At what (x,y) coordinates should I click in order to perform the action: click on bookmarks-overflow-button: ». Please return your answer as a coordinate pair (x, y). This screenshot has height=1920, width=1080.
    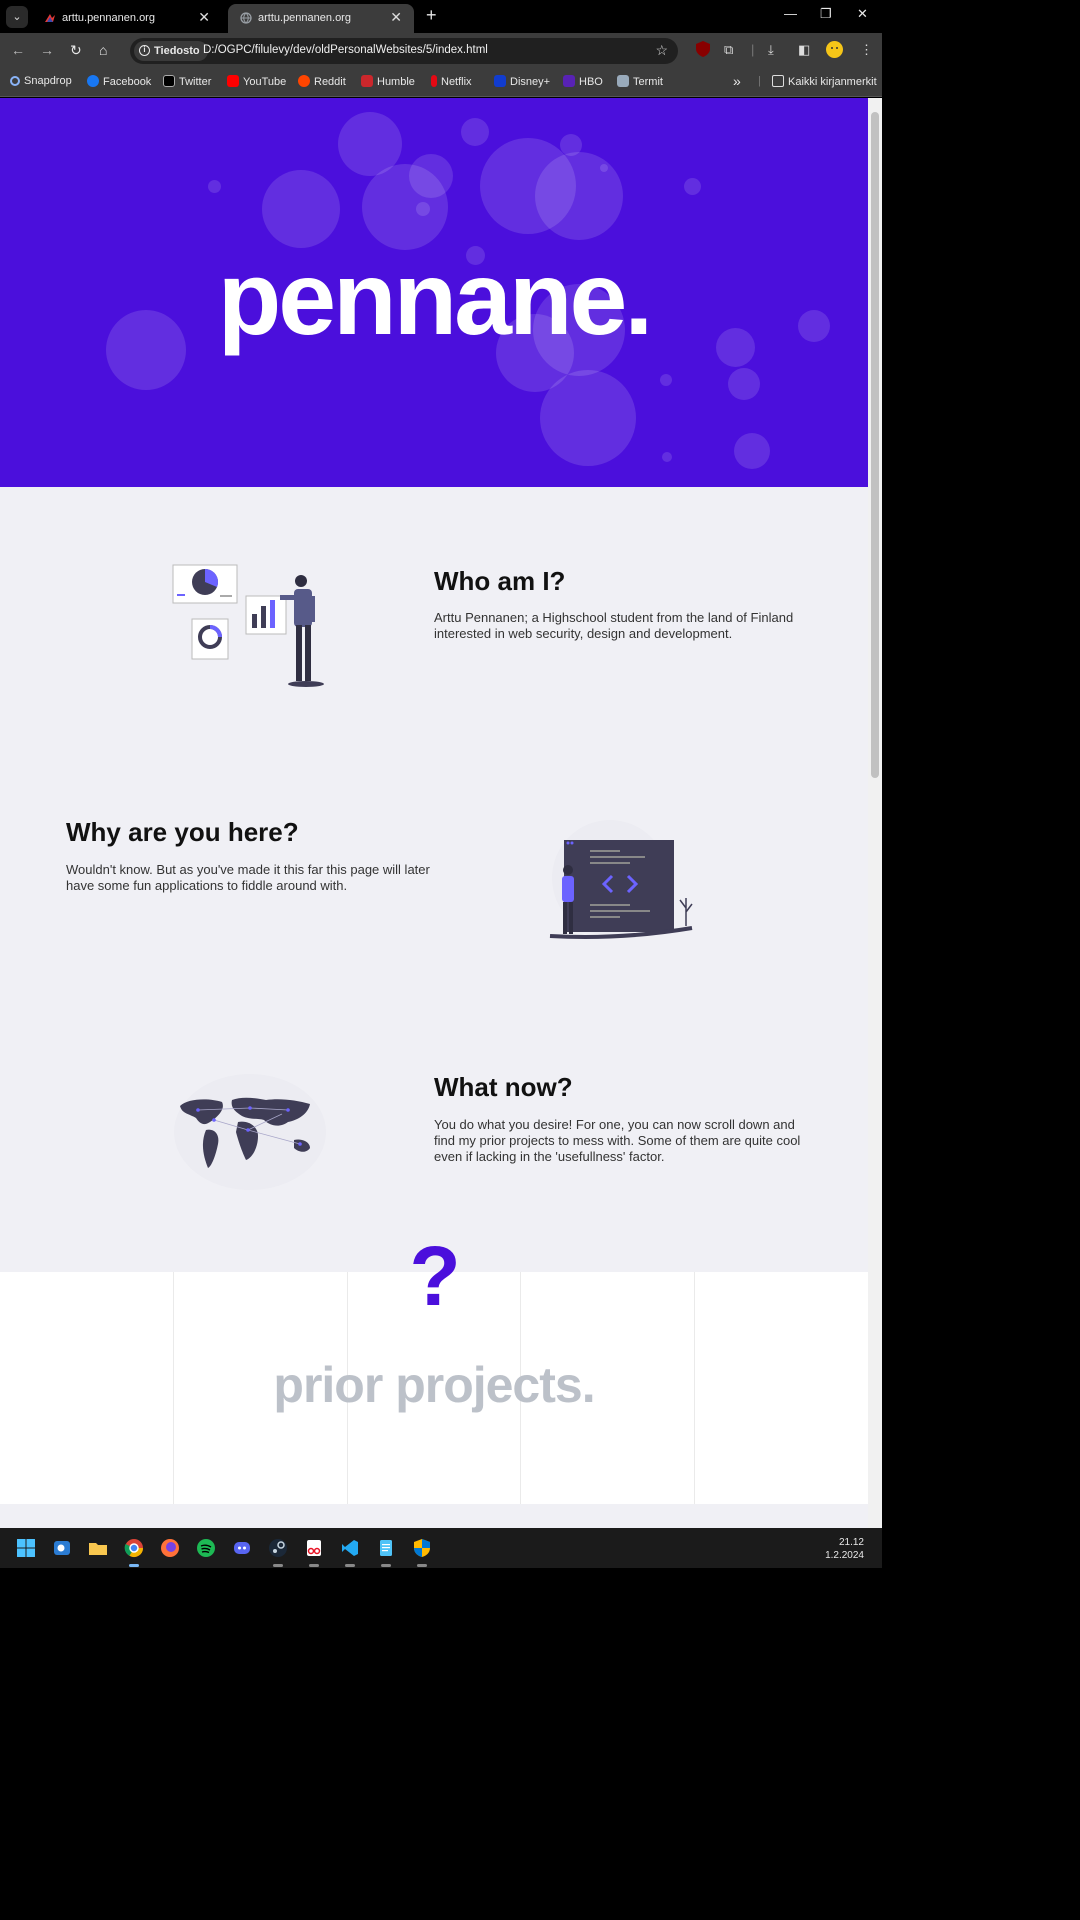
    Looking at the image, I should click on (737, 81).